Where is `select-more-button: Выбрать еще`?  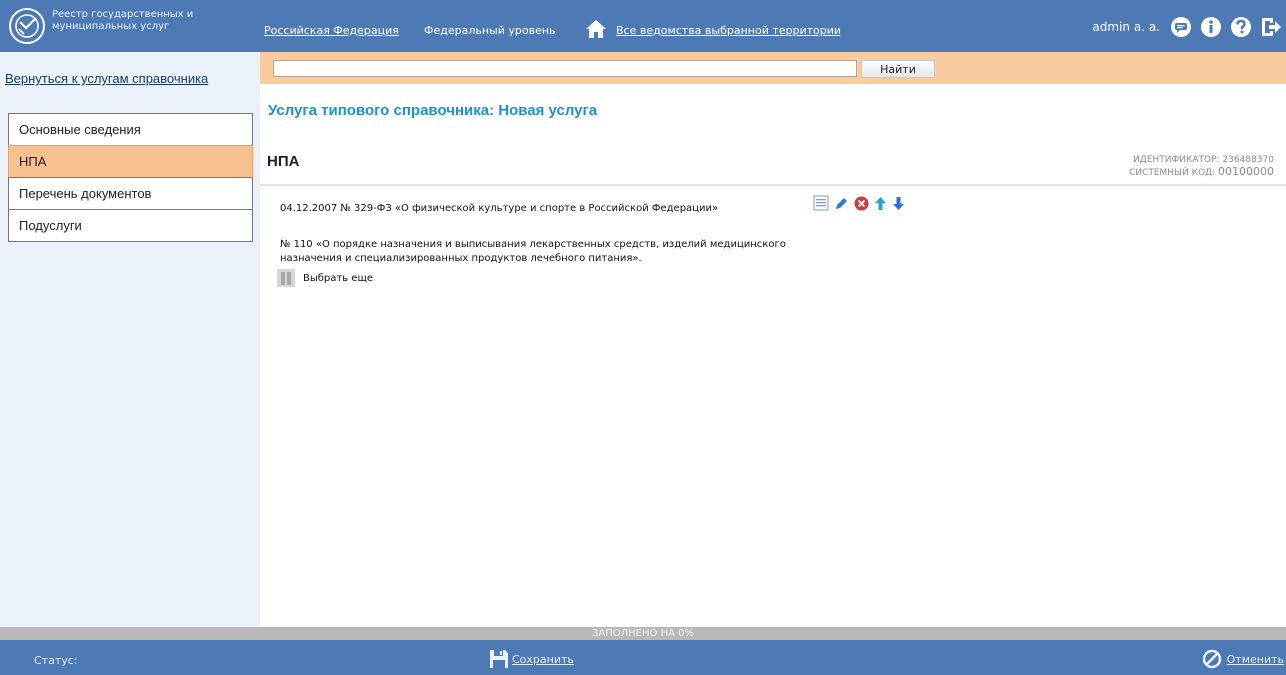
select-more-button: Выбрать еще is located at coordinates (325, 278).